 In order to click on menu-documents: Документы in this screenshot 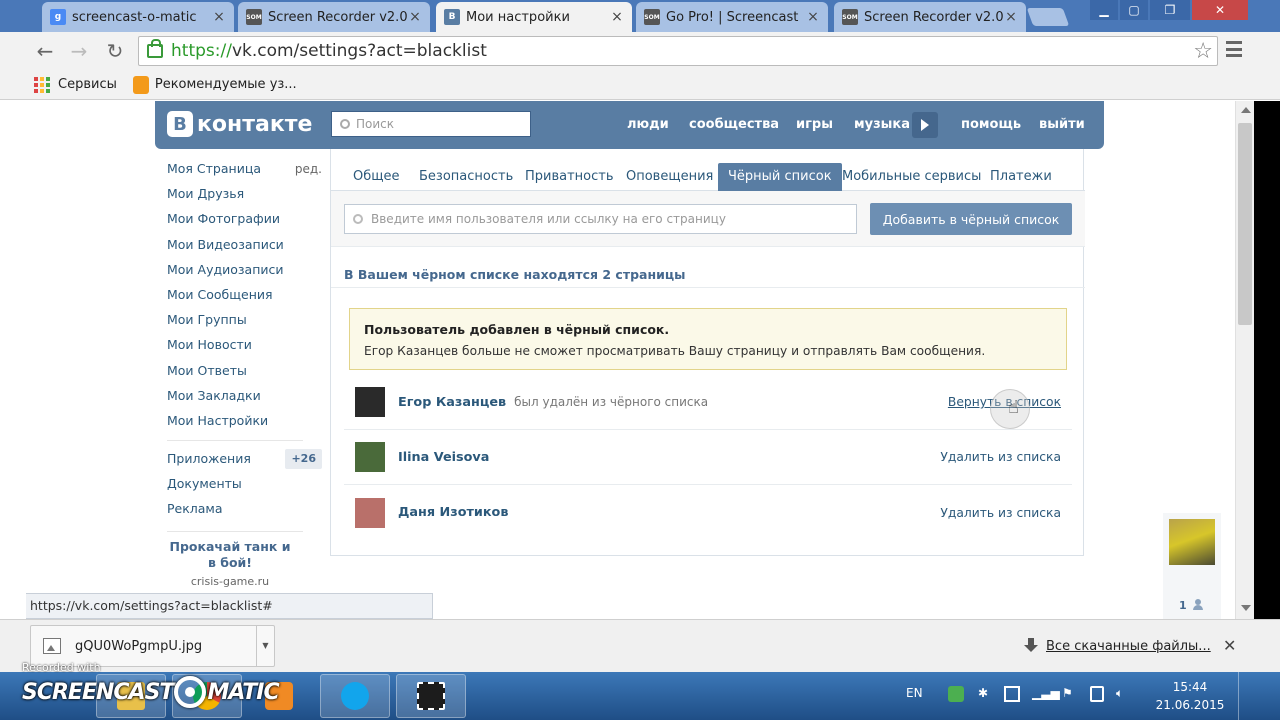, I will do `click(244, 486)`.